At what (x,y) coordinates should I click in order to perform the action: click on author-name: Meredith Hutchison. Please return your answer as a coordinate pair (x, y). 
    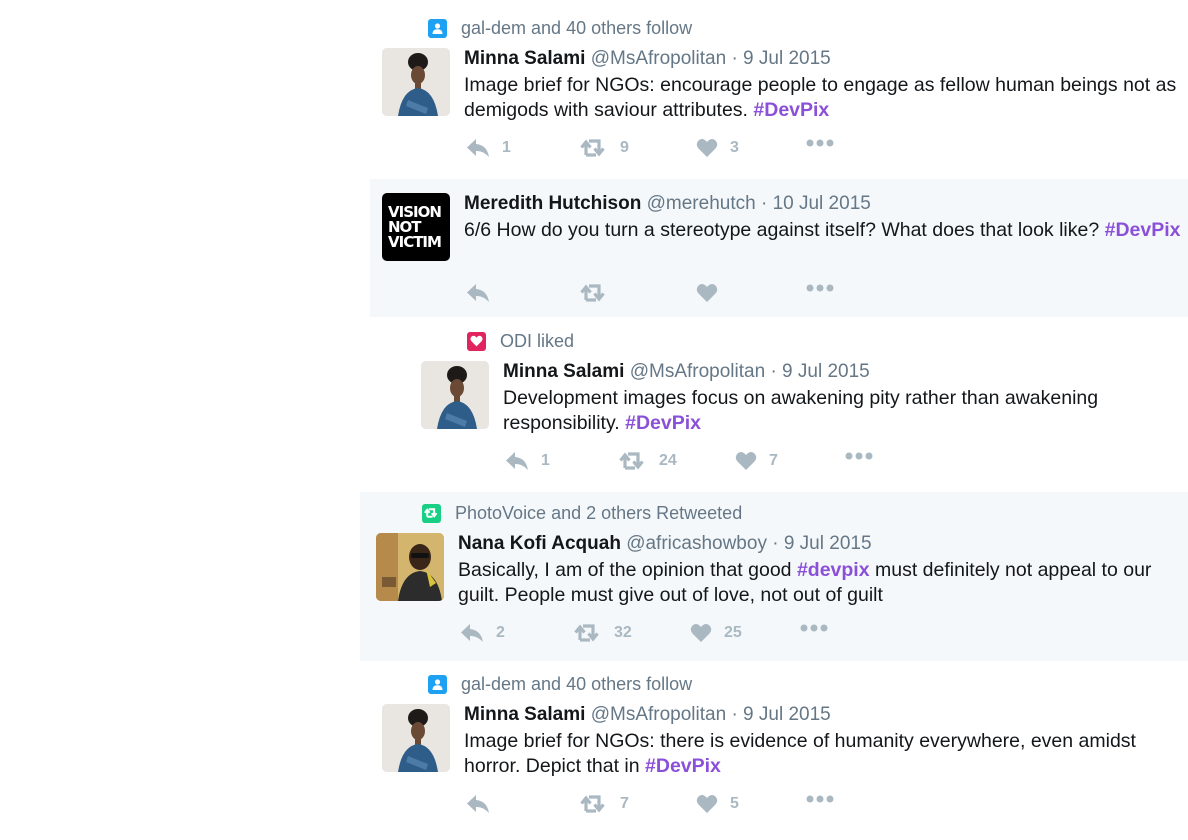
    Looking at the image, I should click on (552, 203).